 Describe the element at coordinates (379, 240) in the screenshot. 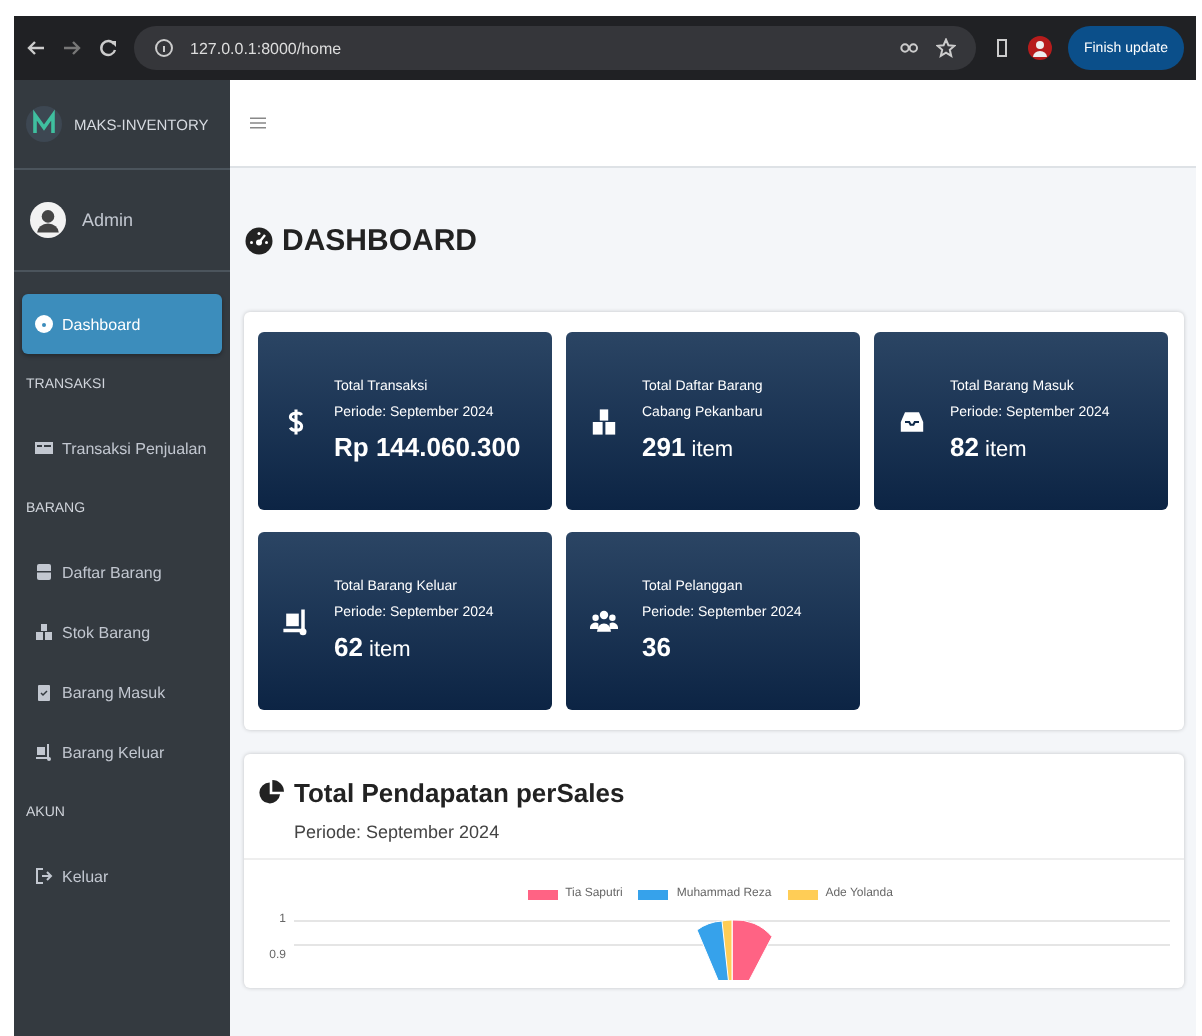

I see `page-title: DASHBOARD` at that location.